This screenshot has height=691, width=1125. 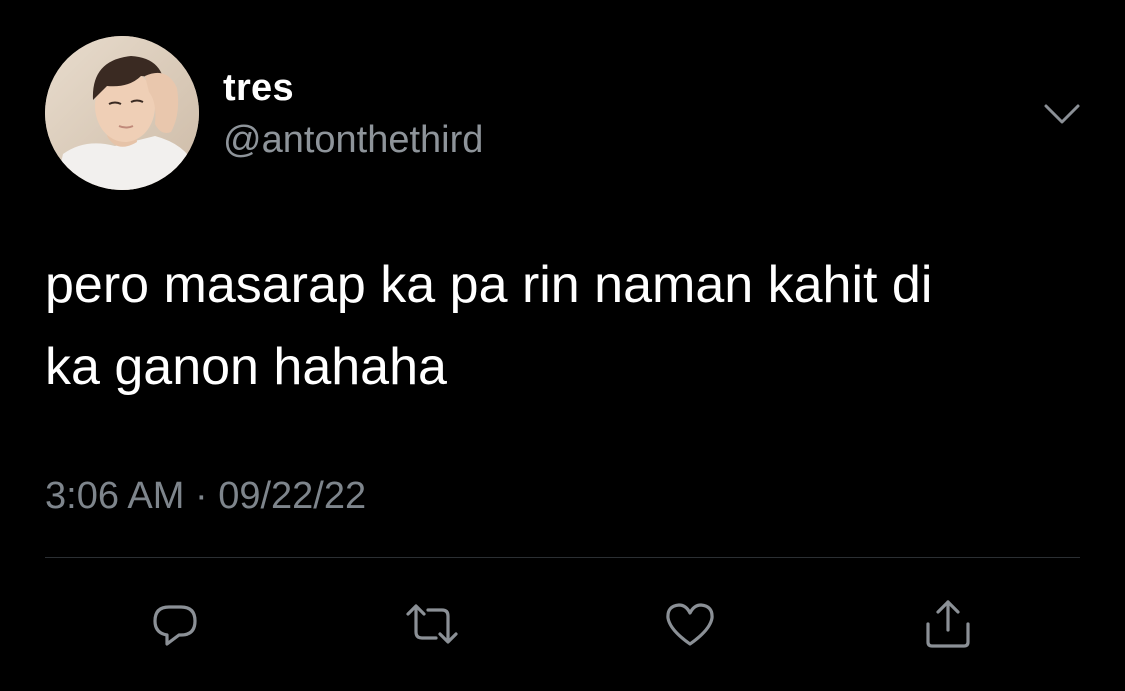 I want to click on author-handle: @antonthethird, so click(x=353, y=140).